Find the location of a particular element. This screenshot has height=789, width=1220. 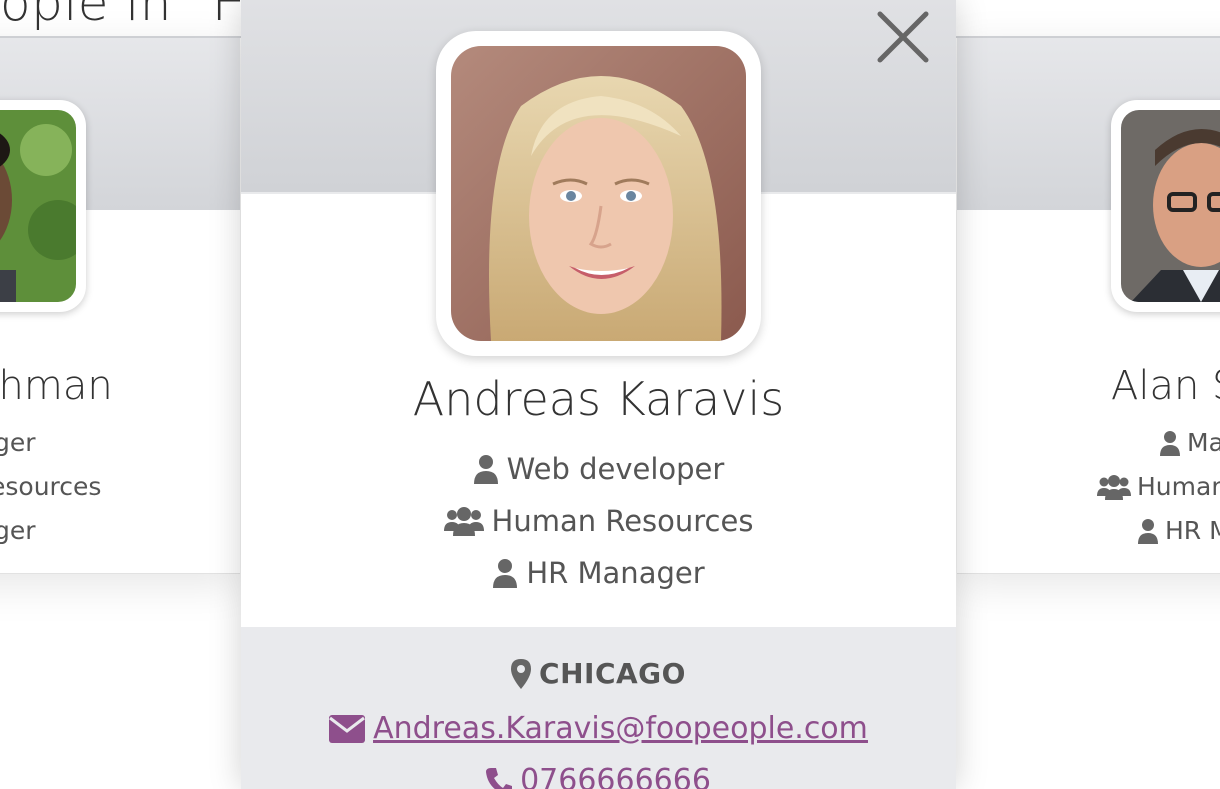

person-name: achman is located at coordinates (56, 386).